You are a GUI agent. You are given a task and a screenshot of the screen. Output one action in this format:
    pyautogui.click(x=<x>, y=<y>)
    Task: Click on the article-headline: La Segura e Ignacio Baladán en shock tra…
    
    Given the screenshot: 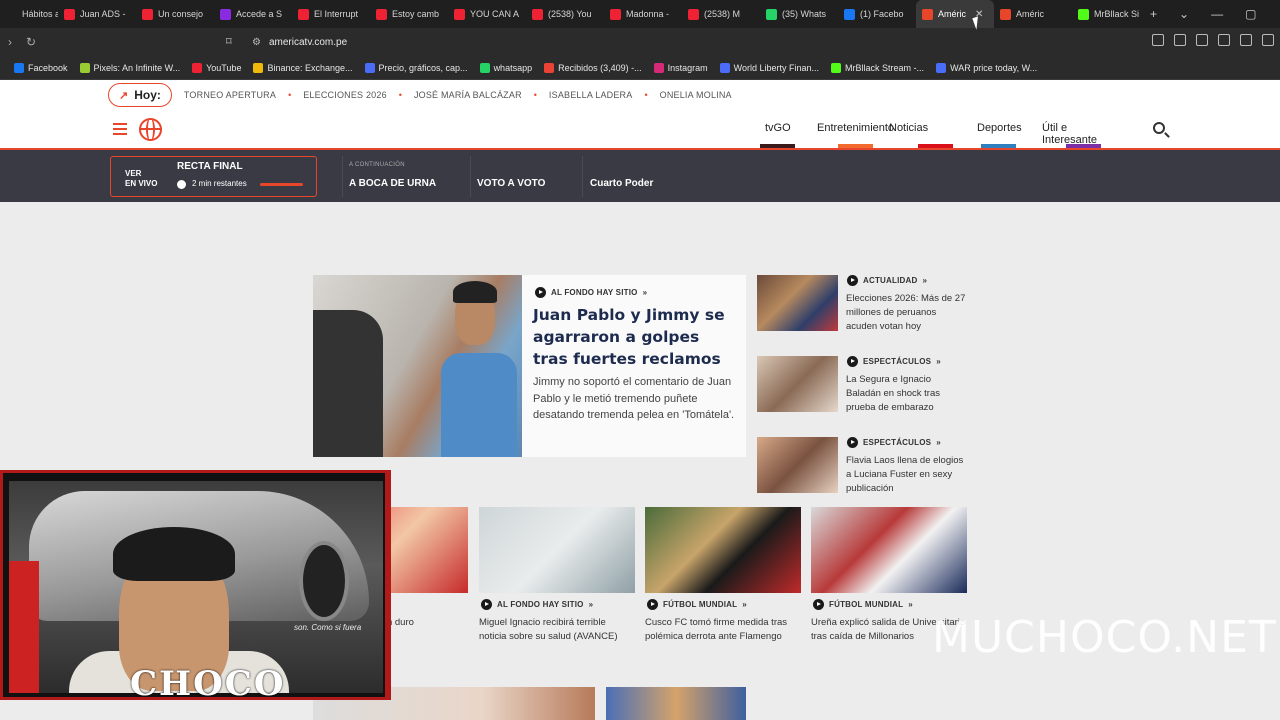 What is the action you would take?
    pyautogui.click(x=907, y=394)
    